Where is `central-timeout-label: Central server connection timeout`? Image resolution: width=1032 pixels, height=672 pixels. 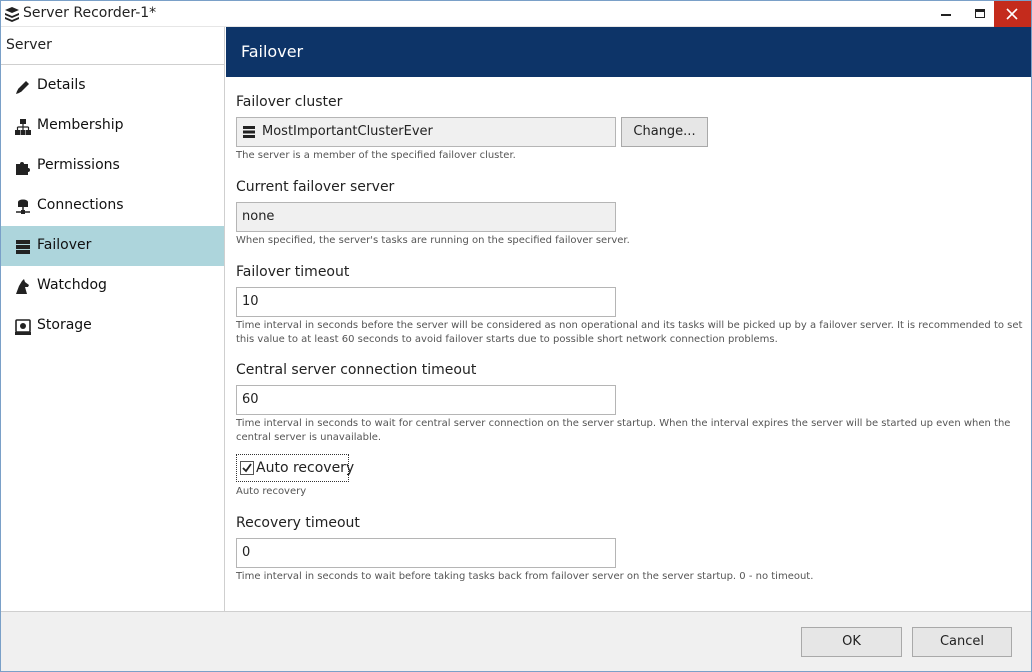
central-timeout-label: Central server connection timeout is located at coordinates (356, 370).